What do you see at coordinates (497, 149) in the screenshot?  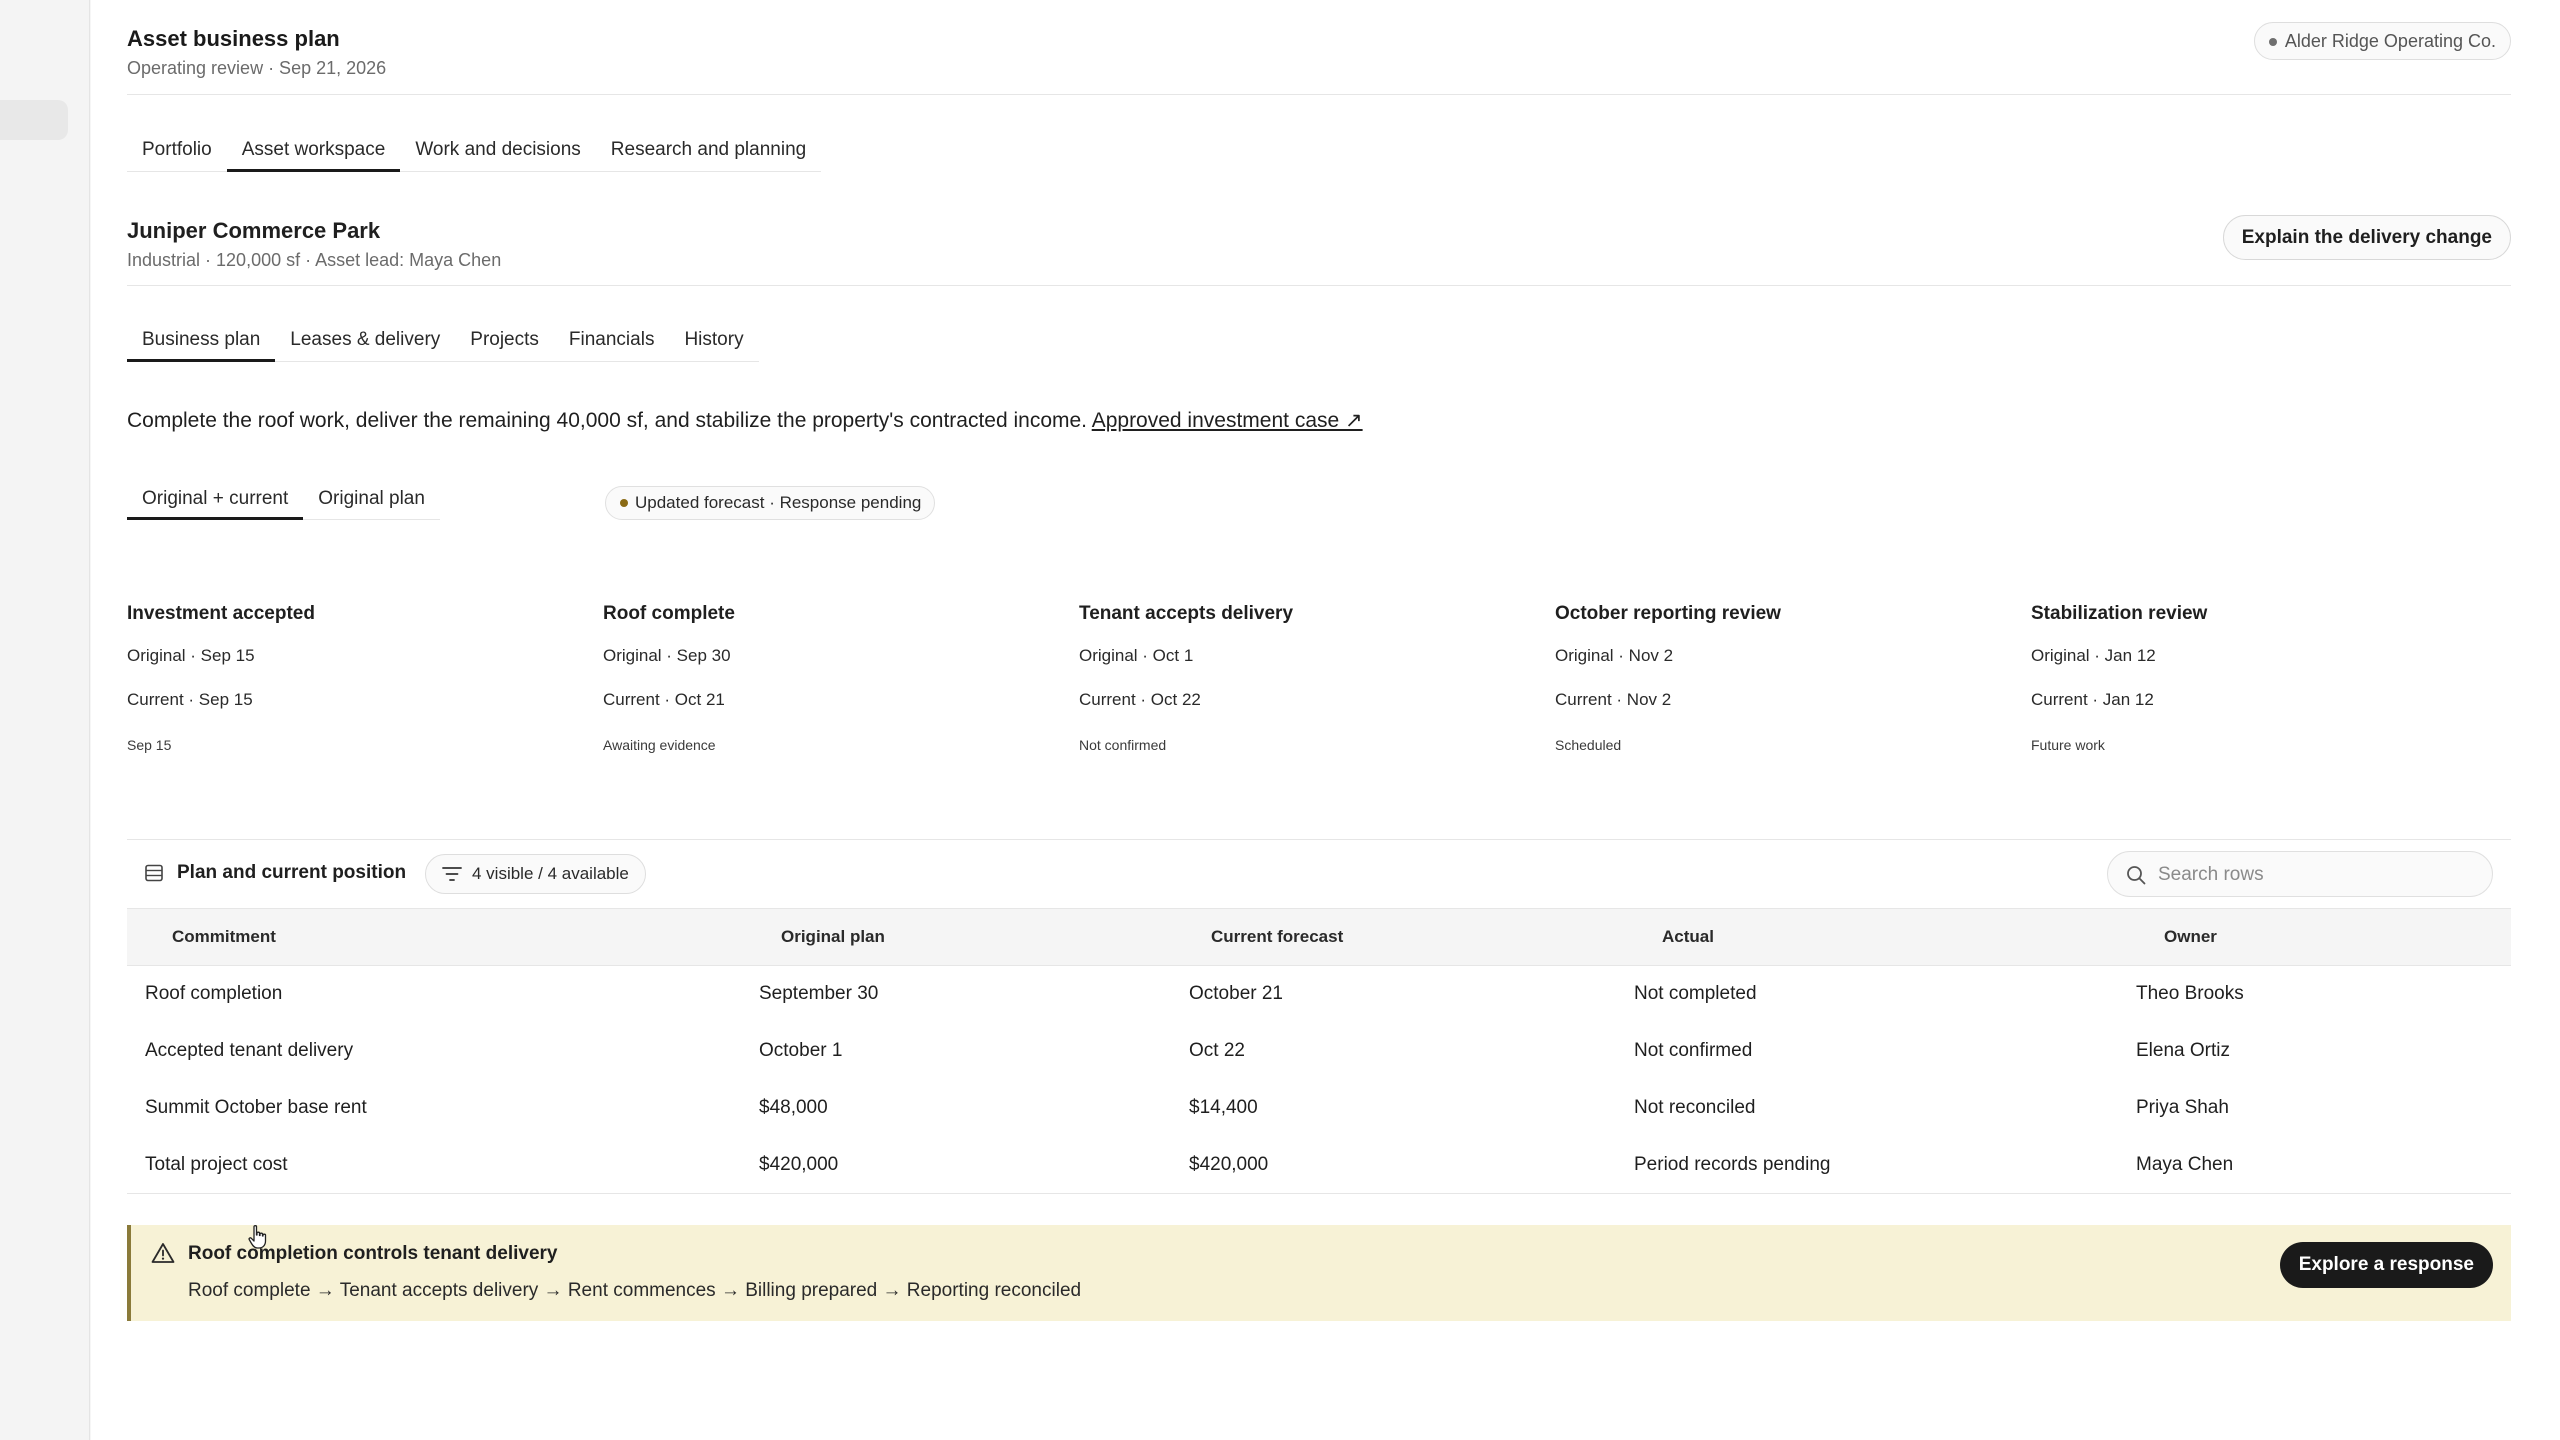 I see `tab-work-and-decisions: Work and decisions` at bounding box center [497, 149].